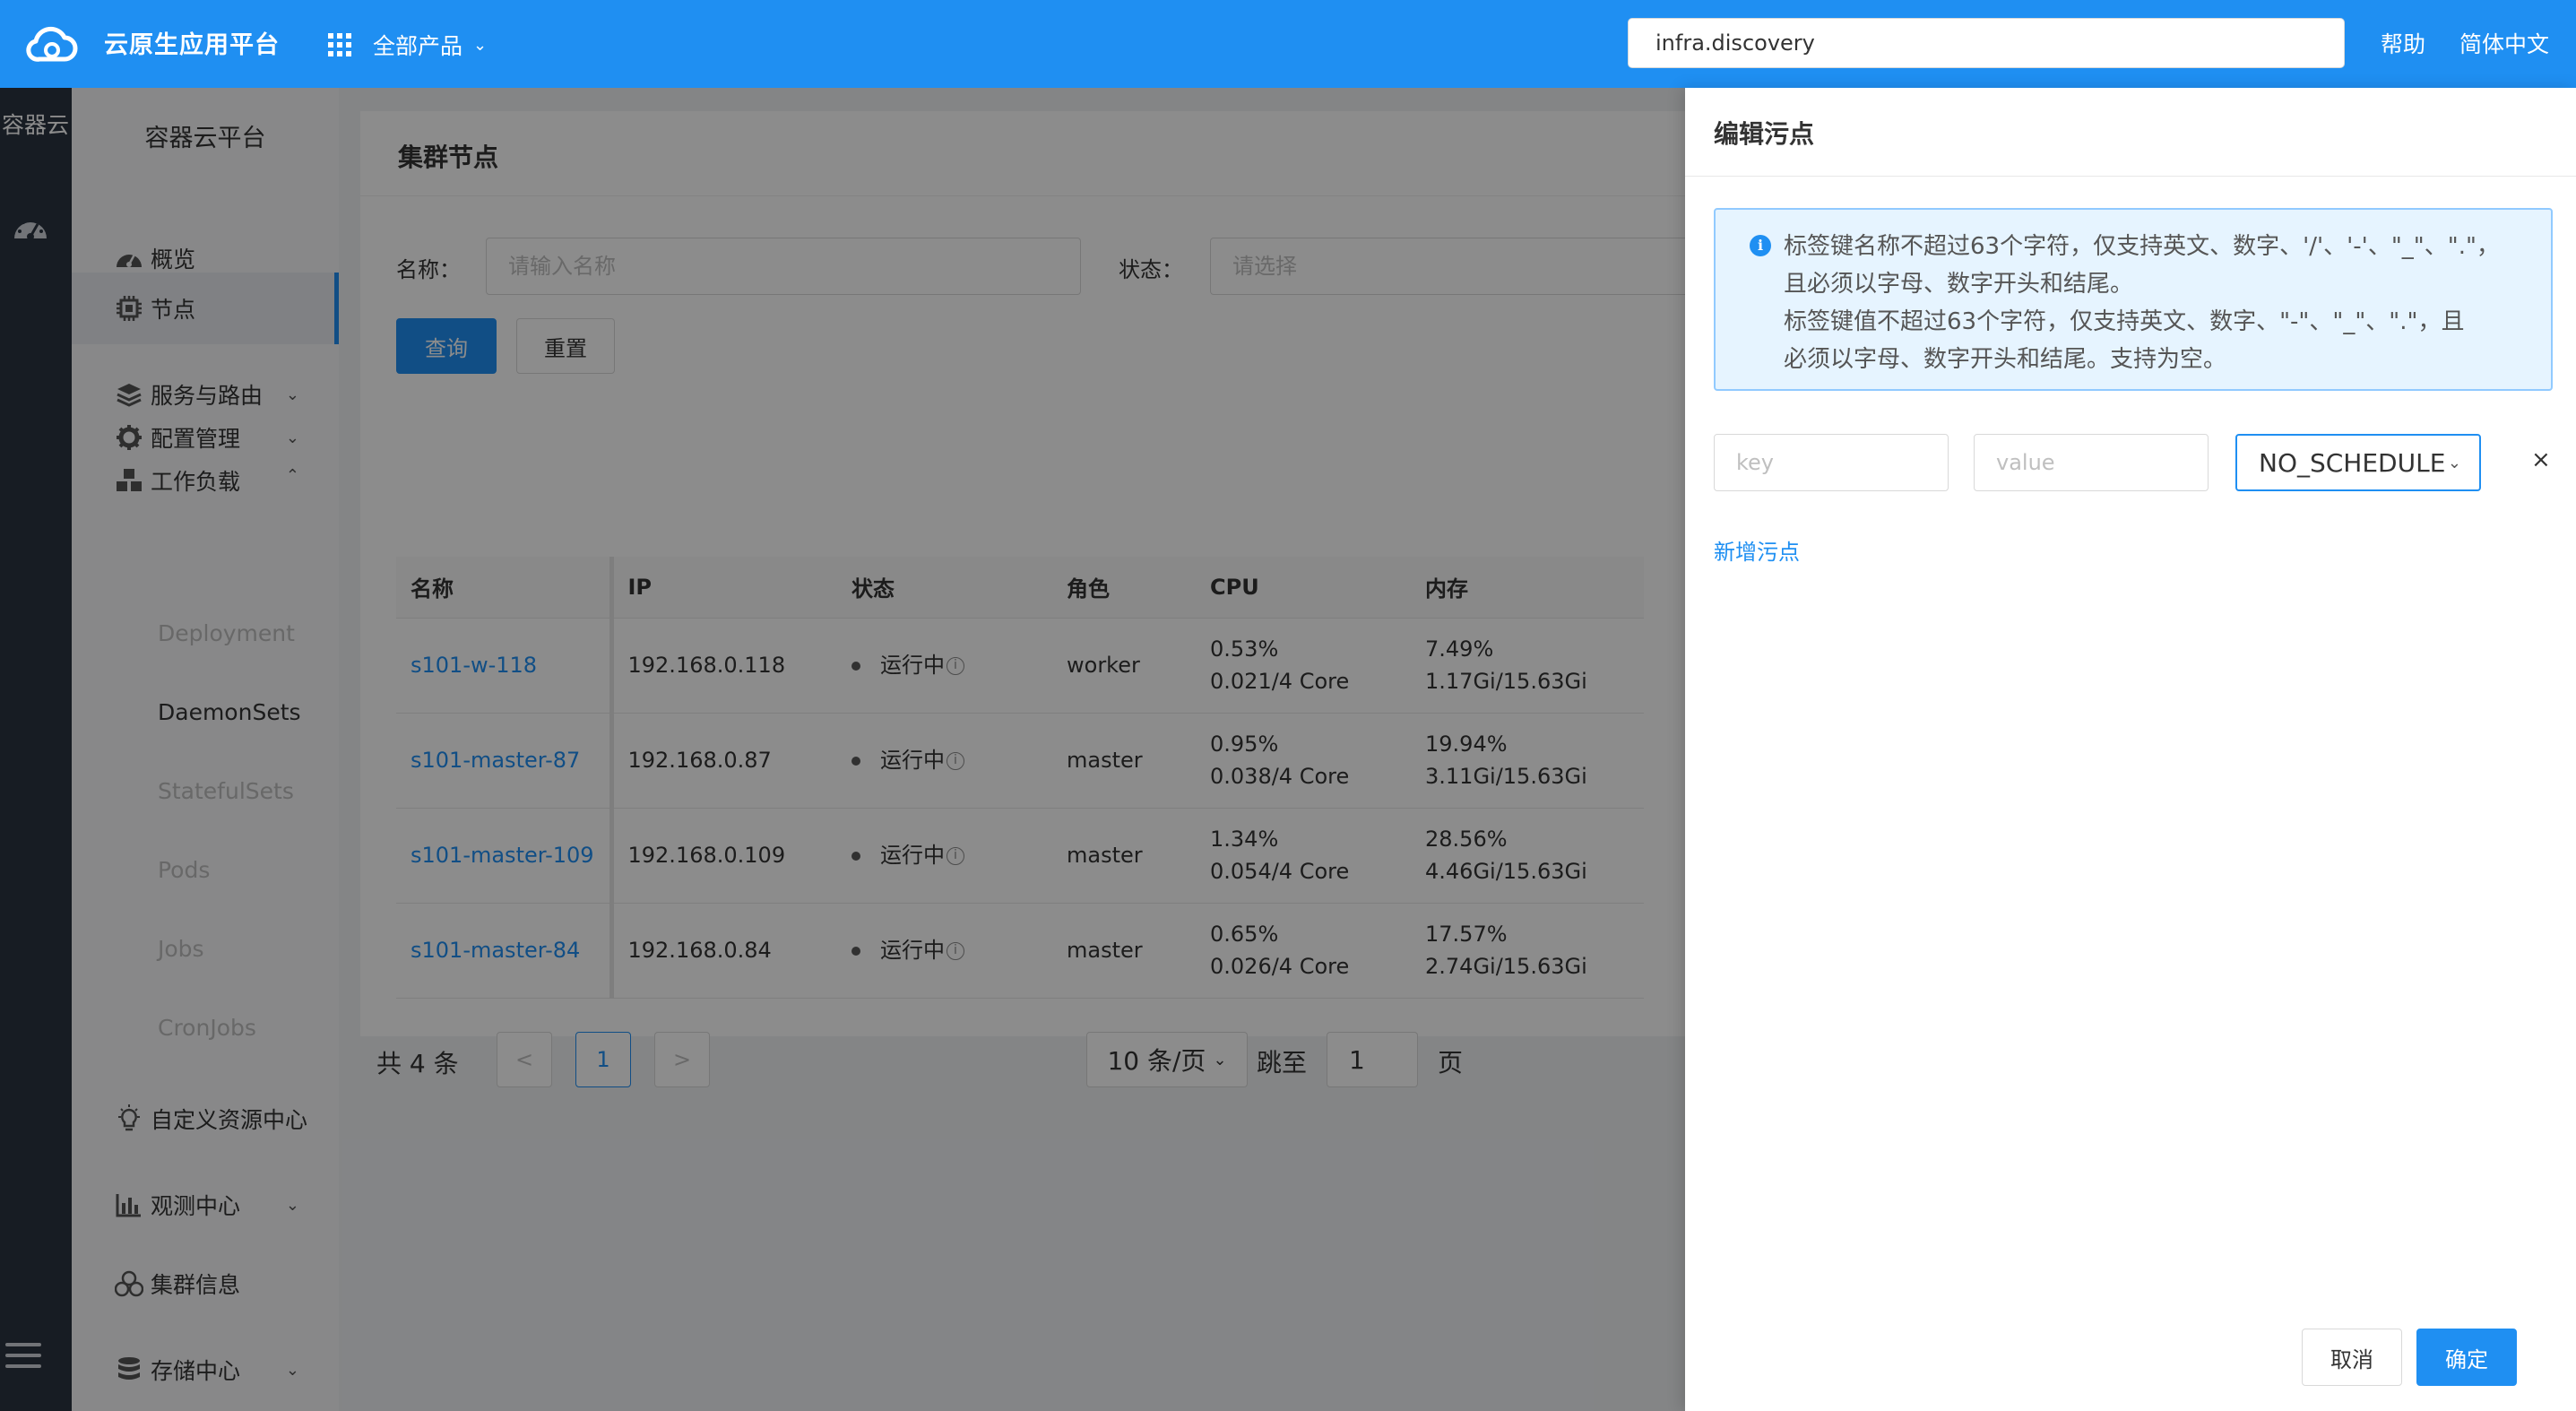  I want to click on platform-name: 云原生应用平台, so click(192, 42).